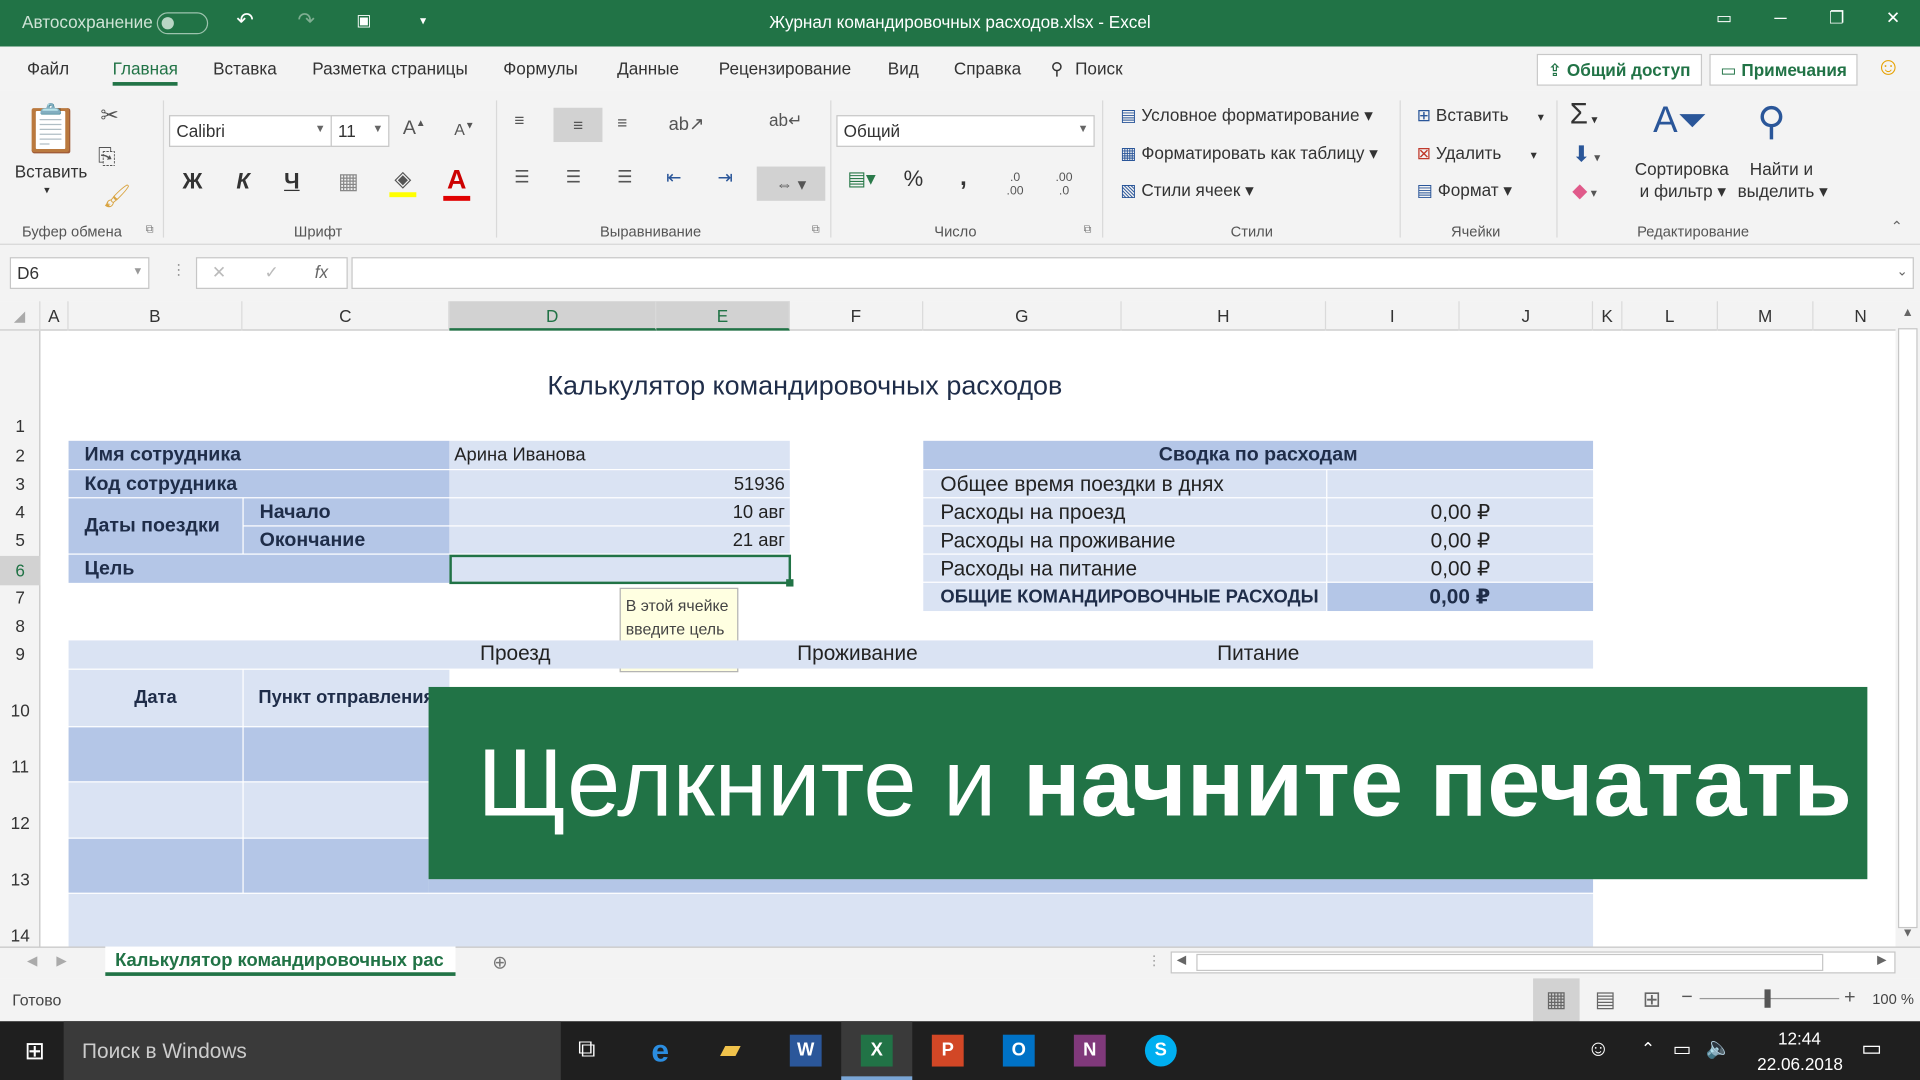 Image resolution: width=1920 pixels, height=1080 pixels. Describe the element at coordinates (1527, 316) in the screenshot. I see `column-header: J` at that location.